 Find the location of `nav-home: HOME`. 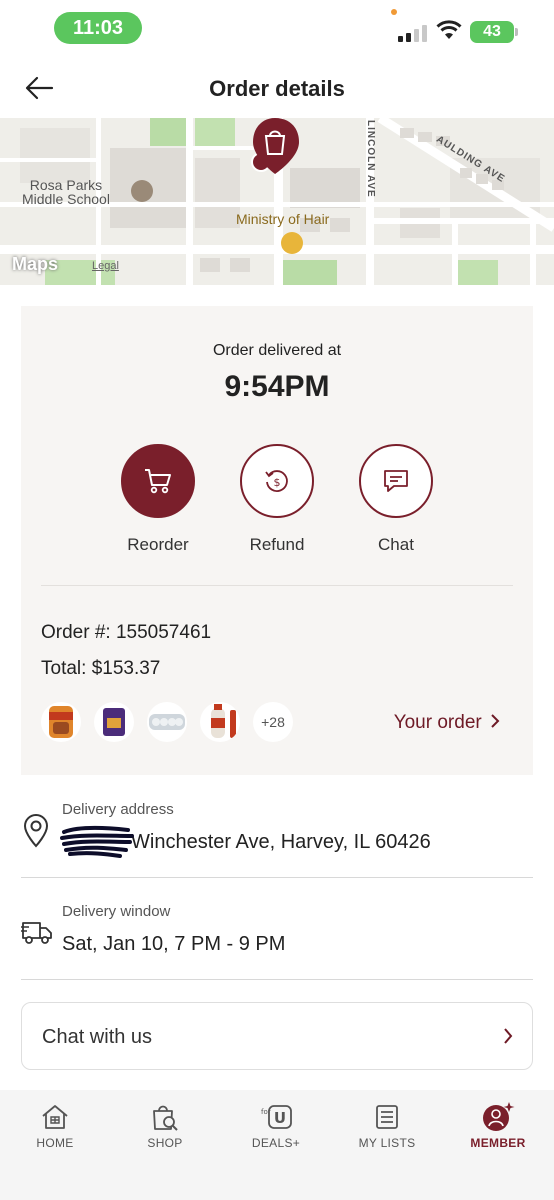

nav-home: HOME is located at coordinates (55, 1126).